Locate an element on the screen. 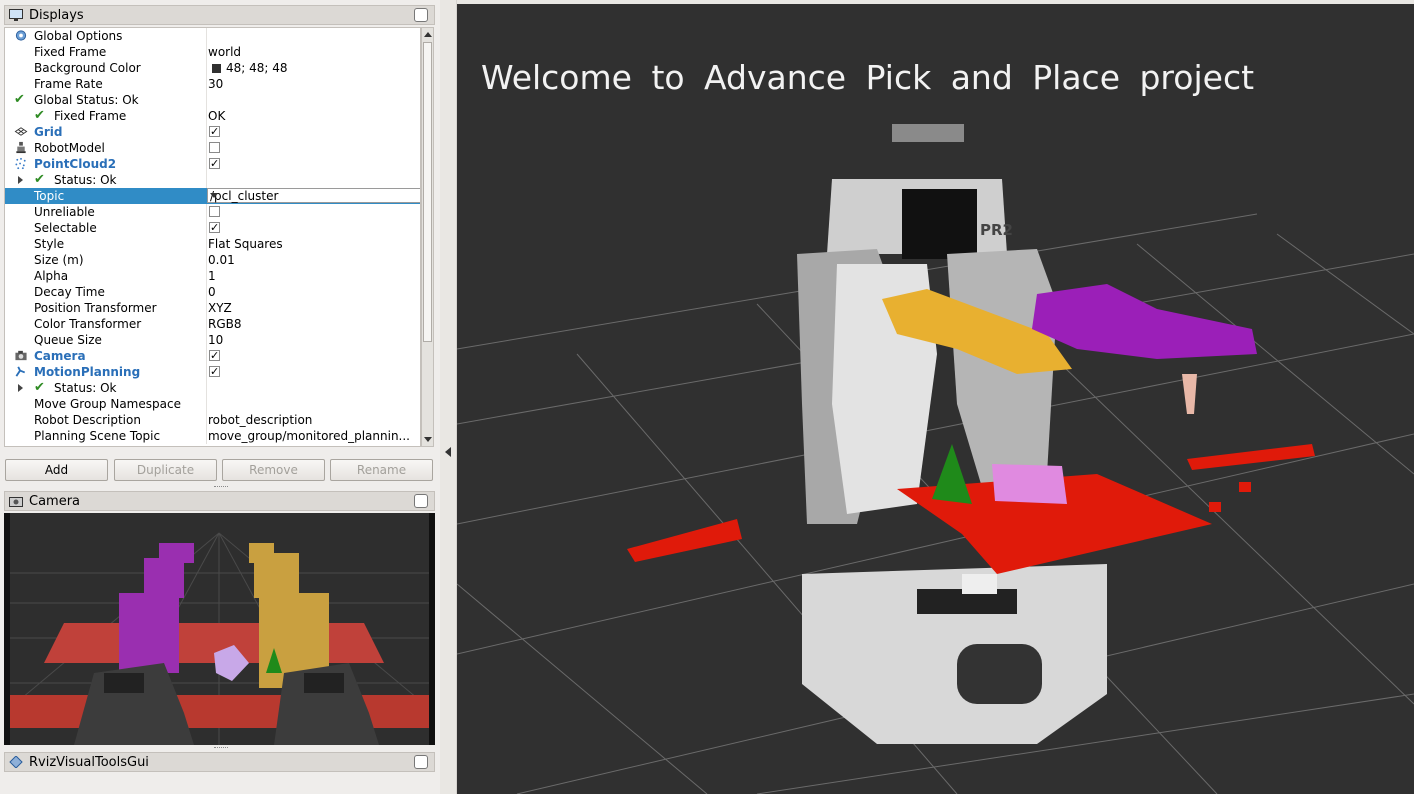  displays-scrollbar is located at coordinates (427, 237).